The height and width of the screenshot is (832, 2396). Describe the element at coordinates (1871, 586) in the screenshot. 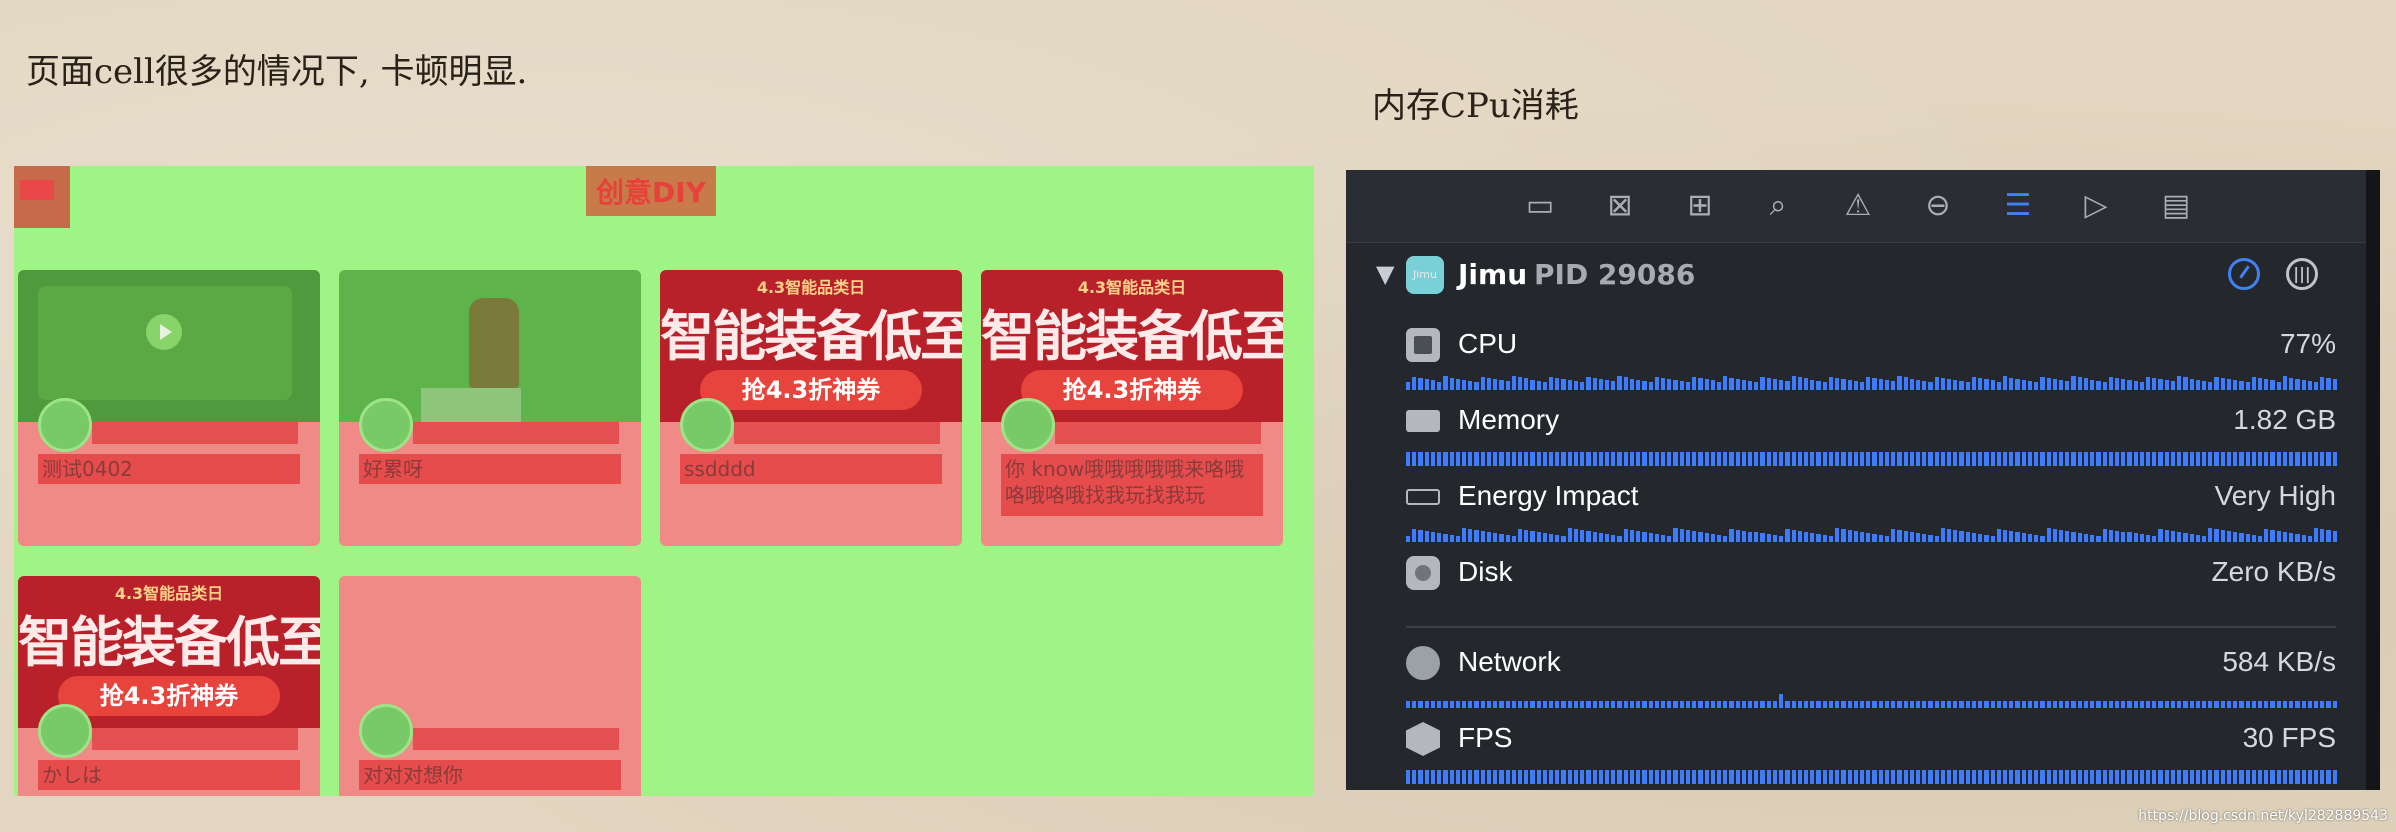

I see `gauge-disk: Disk Zero KB/s` at that location.